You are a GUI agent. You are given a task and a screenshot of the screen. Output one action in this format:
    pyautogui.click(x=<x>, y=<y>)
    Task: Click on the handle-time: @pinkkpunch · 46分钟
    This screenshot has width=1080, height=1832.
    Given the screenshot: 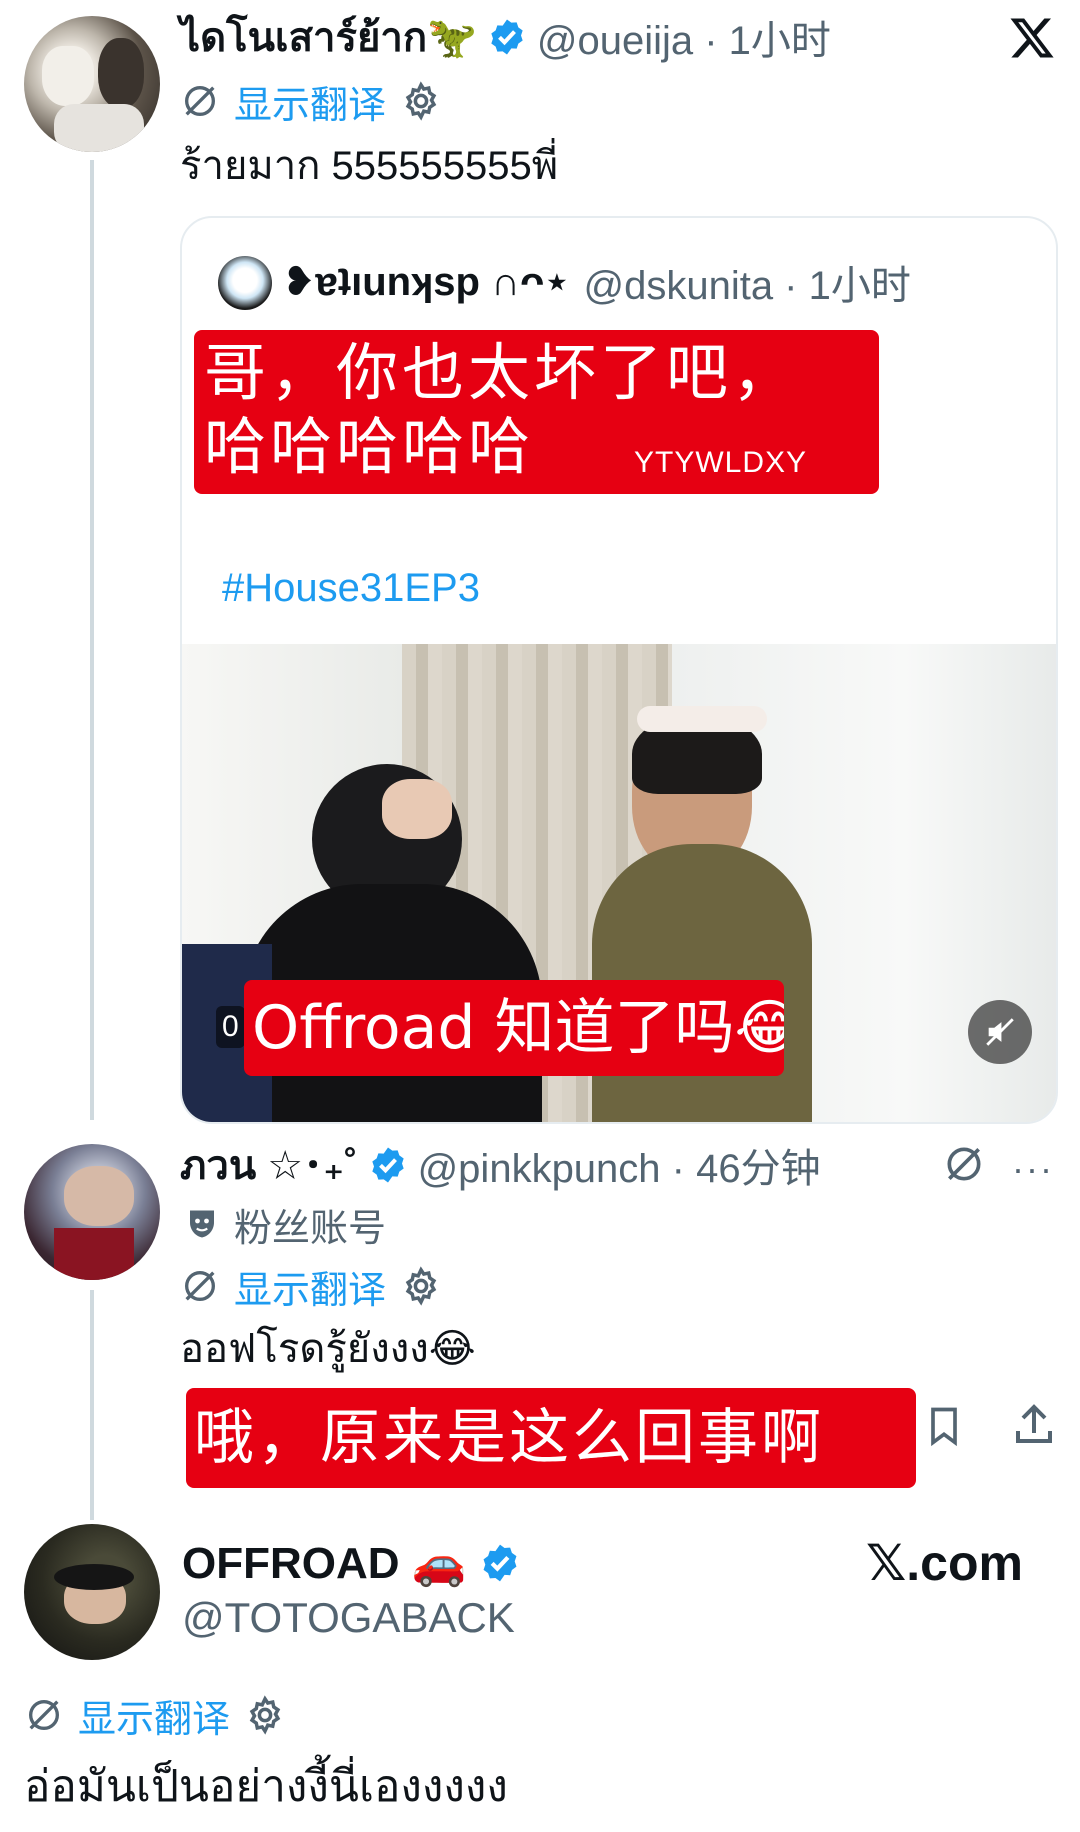 What is the action you would take?
    pyautogui.click(x=619, y=1169)
    